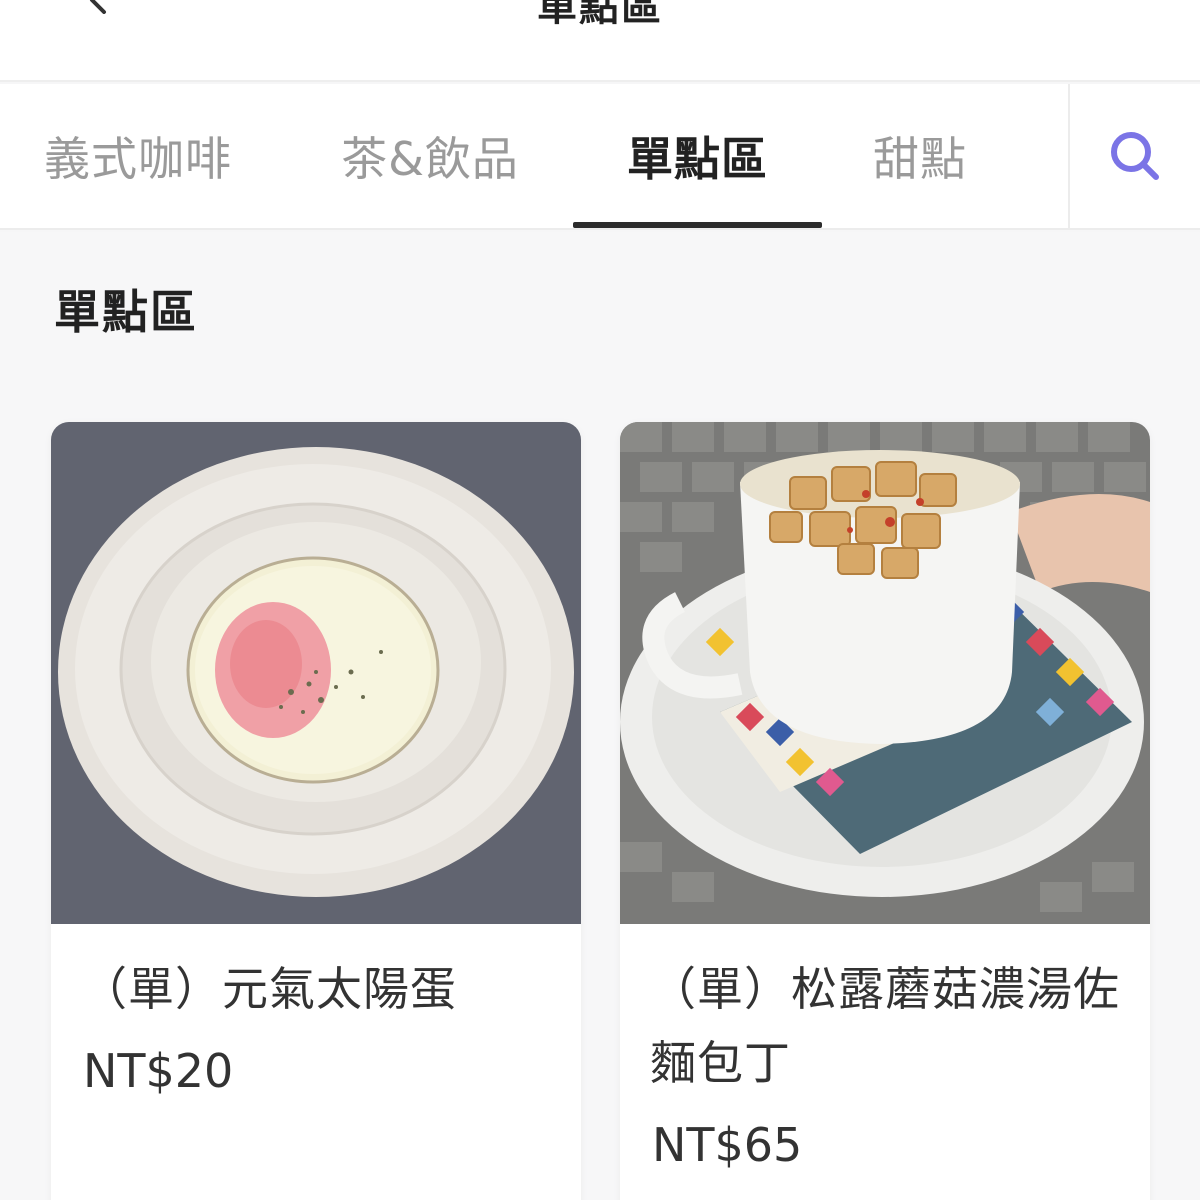 The width and height of the screenshot is (1200, 1200). I want to click on top-header: 單點區, so click(600, 41).